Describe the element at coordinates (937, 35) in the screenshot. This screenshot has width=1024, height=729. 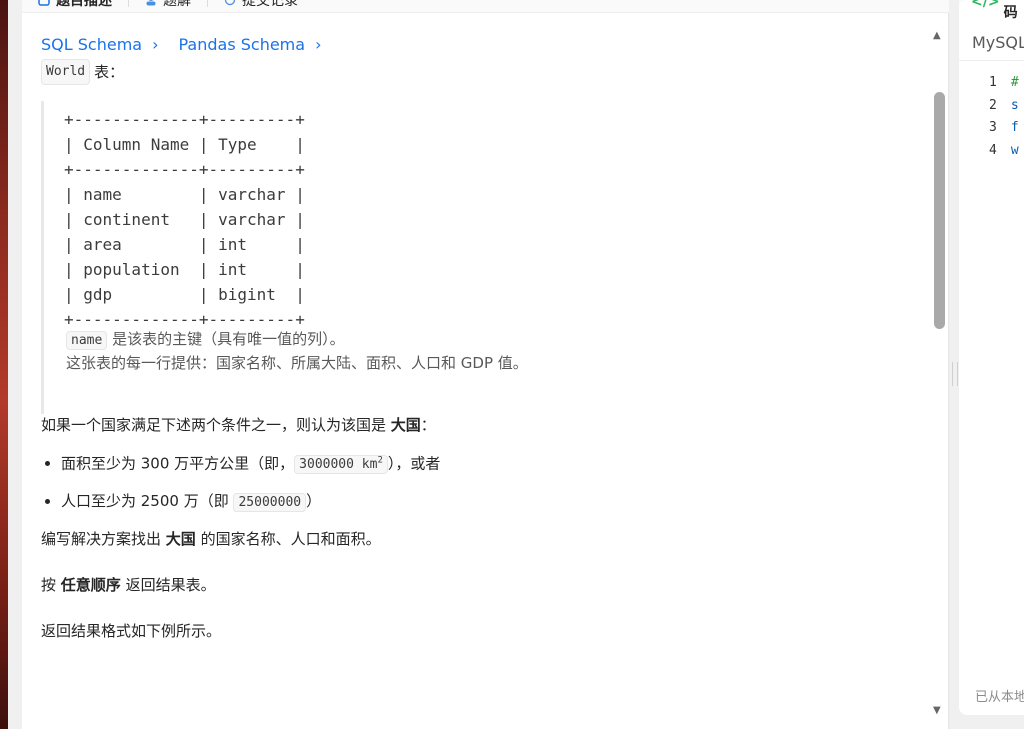
I see `scroll-up-arrow-icon: ▲` at that location.